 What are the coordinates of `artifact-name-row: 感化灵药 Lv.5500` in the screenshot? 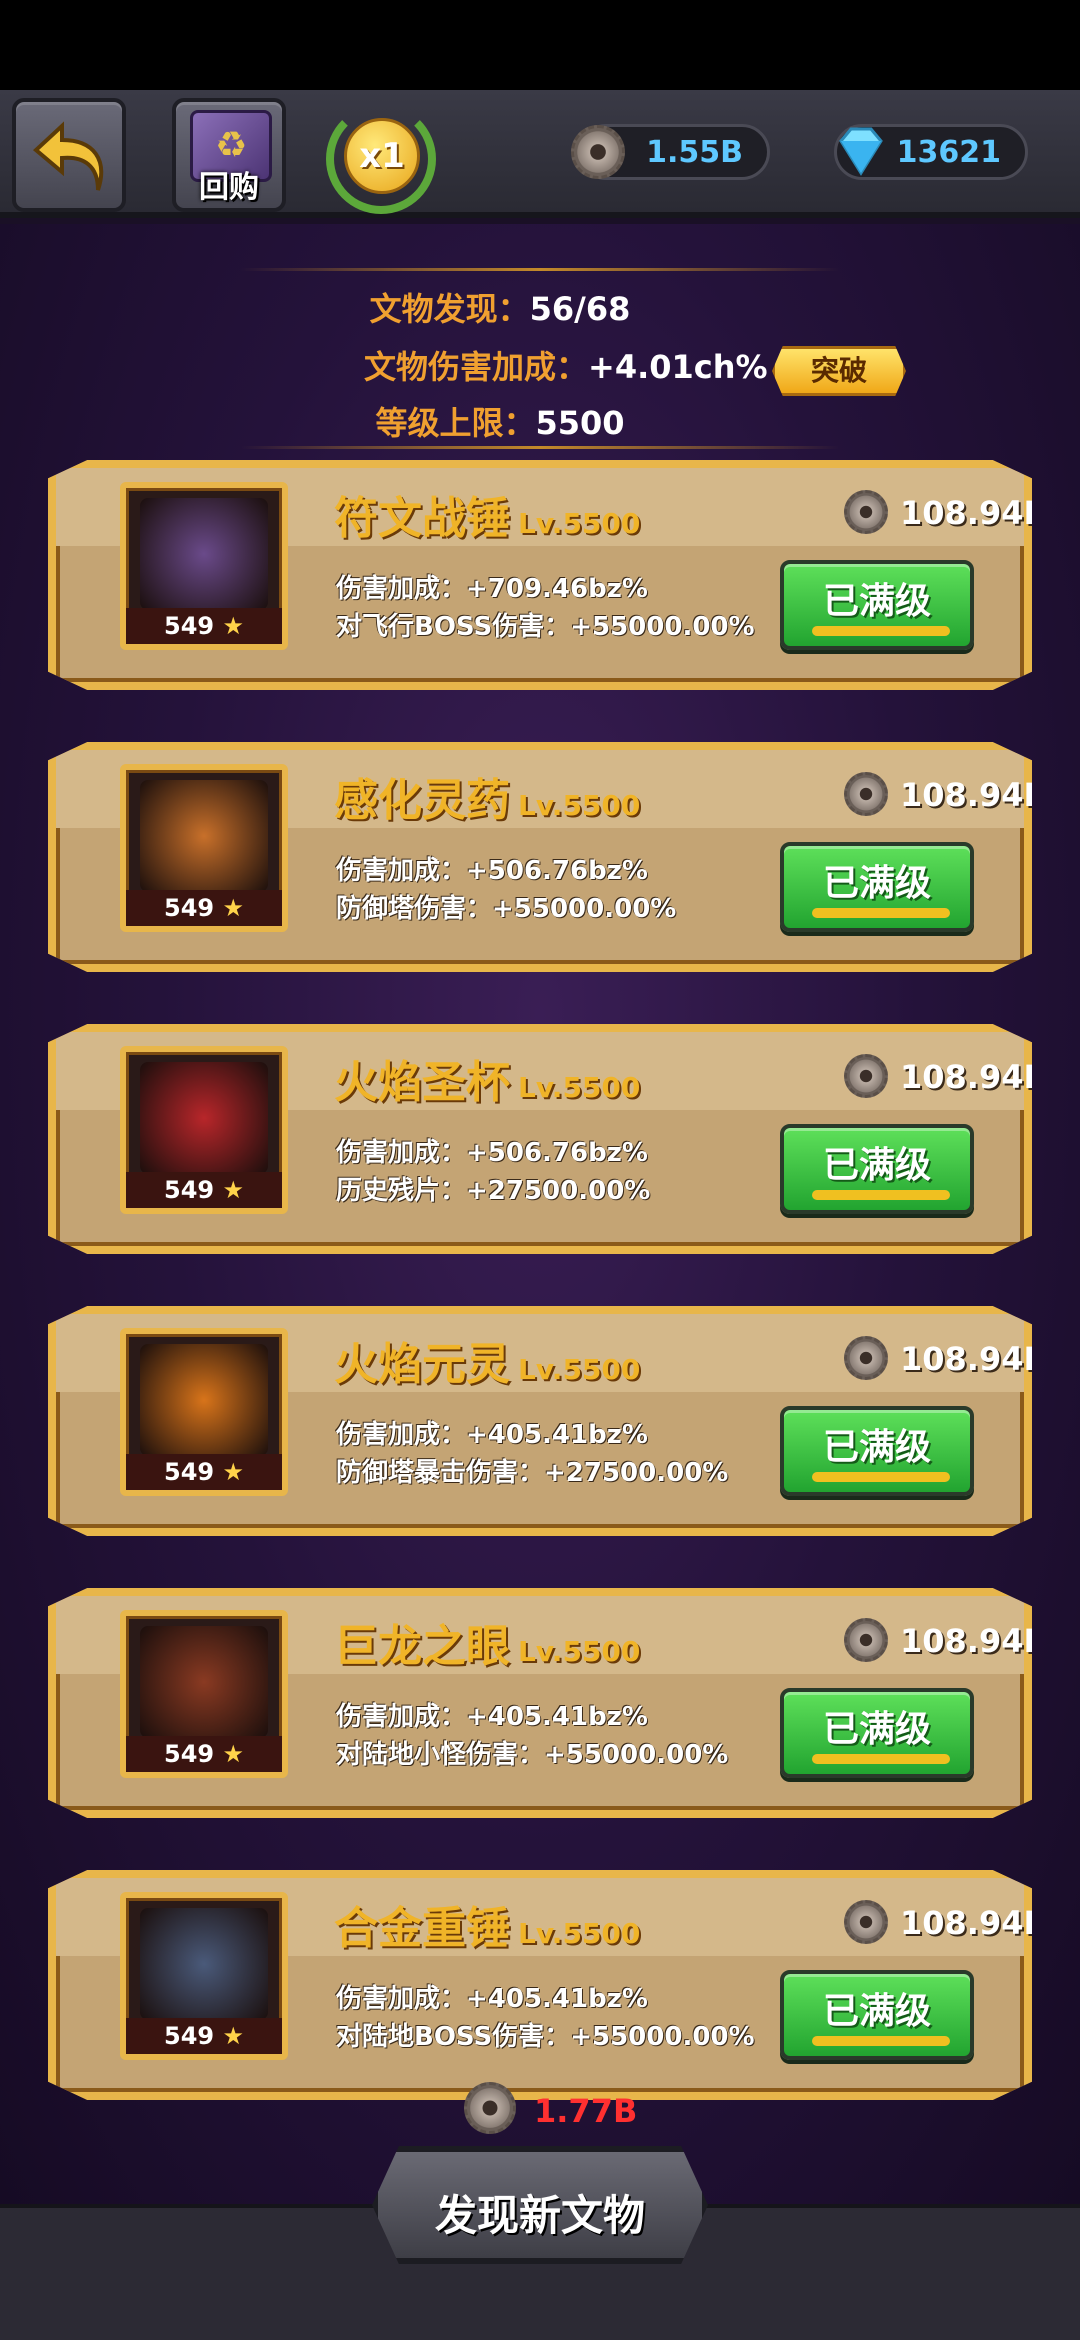 It's located at (487, 796).